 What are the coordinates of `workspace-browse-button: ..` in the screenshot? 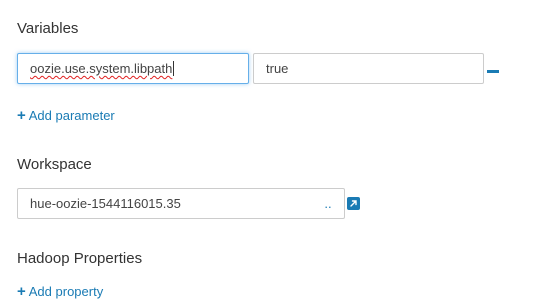 It's located at (328, 203).